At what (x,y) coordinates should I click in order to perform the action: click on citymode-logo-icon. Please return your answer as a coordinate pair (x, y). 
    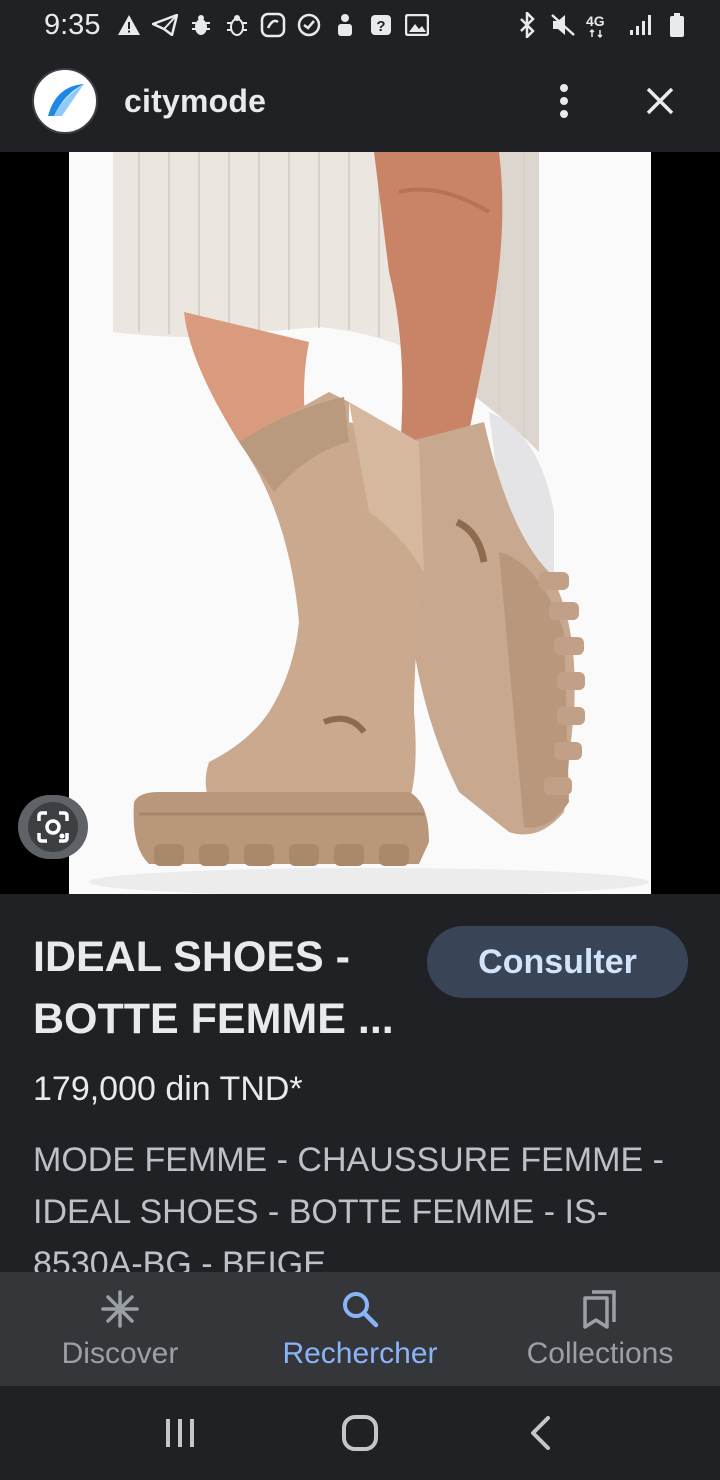
    Looking at the image, I should click on (66, 100).